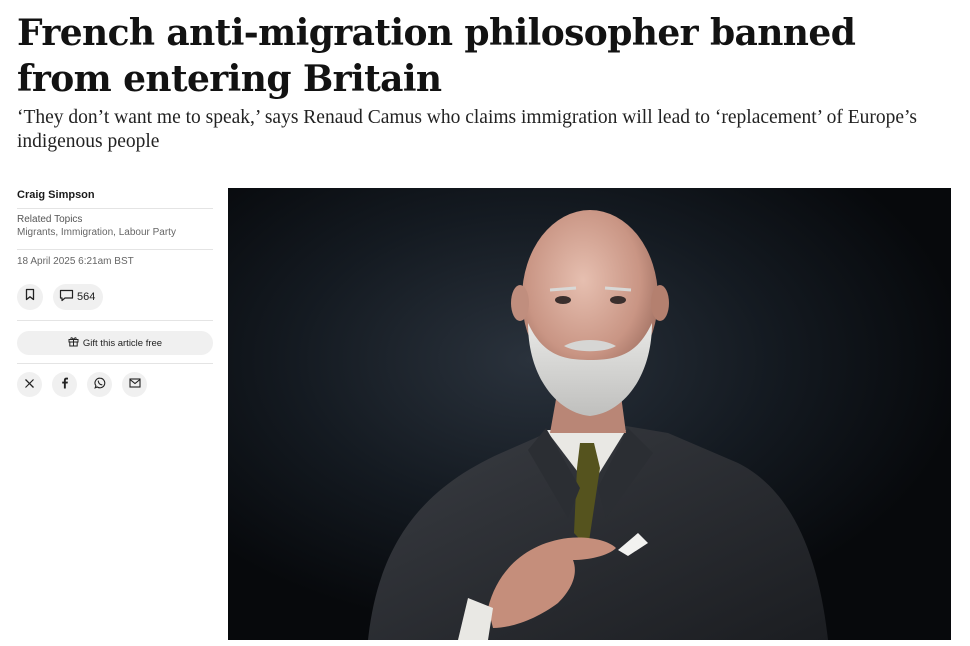 This screenshot has height=646, width=970. Describe the element at coordinates (73, 343) in the screenshot. I see `gift-icon` at that location.